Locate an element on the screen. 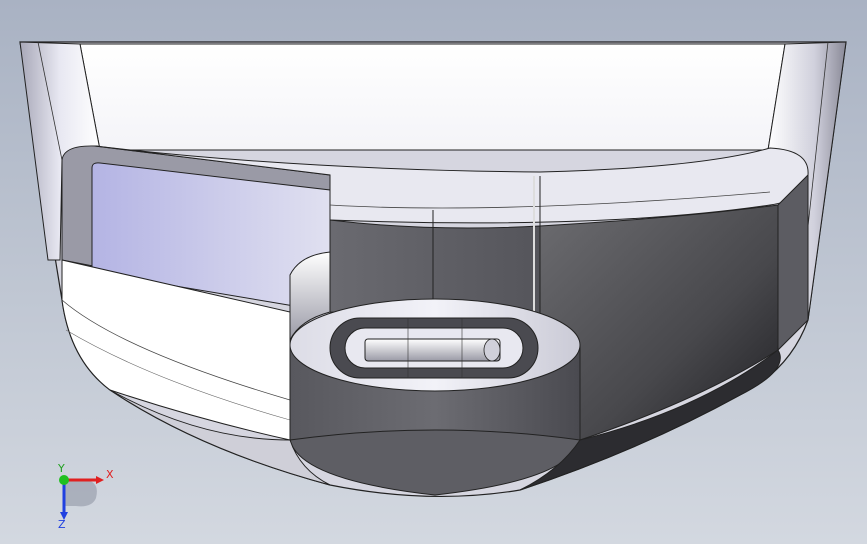 The image size is (867, 544). slot-pin is located at coordinates (432, 350).